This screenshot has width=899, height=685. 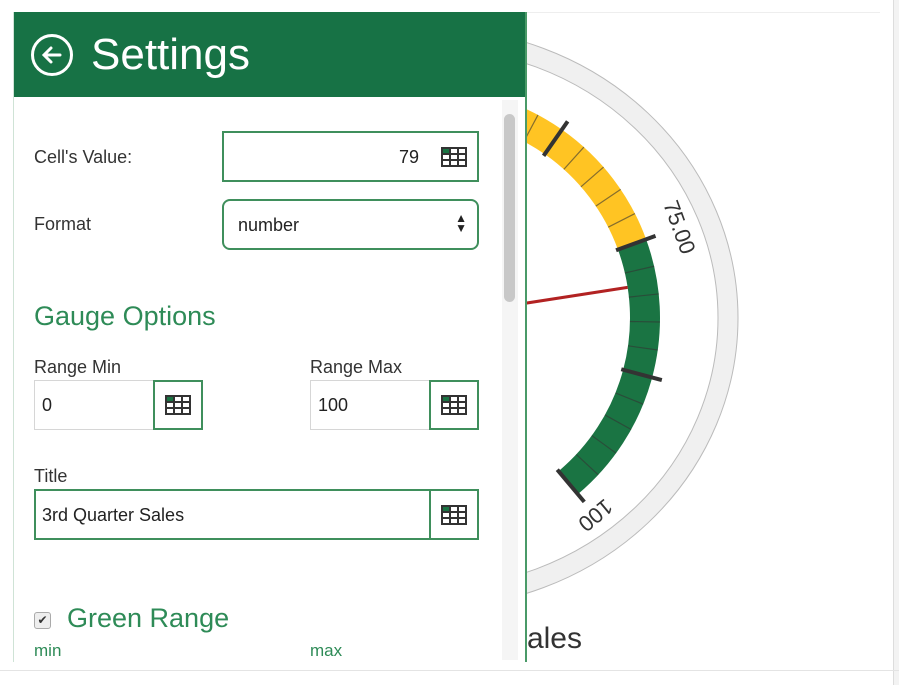 I want to click on arrow-left-icon, so click(x=51, y=54).